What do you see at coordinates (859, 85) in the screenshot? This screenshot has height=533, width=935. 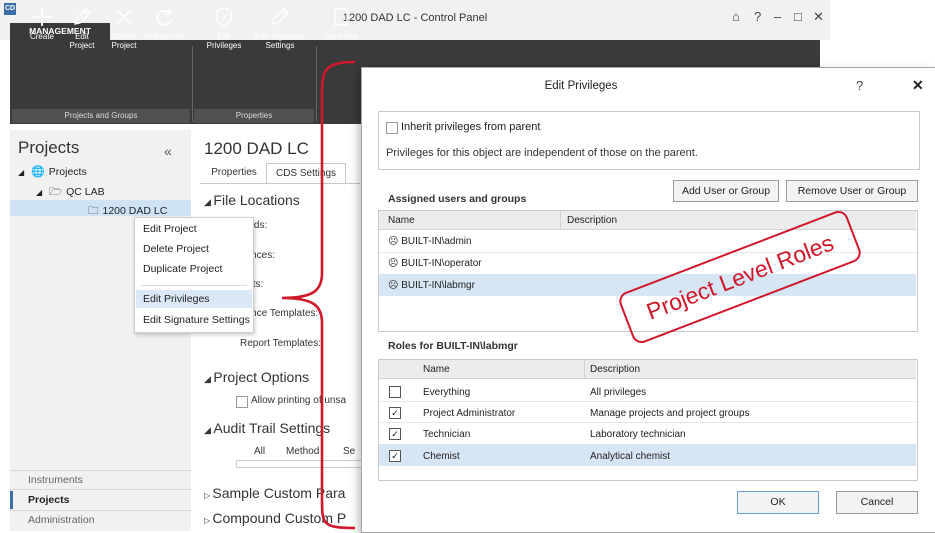 I see `dialog-help-button: ?` at bounding box center [859, 85].